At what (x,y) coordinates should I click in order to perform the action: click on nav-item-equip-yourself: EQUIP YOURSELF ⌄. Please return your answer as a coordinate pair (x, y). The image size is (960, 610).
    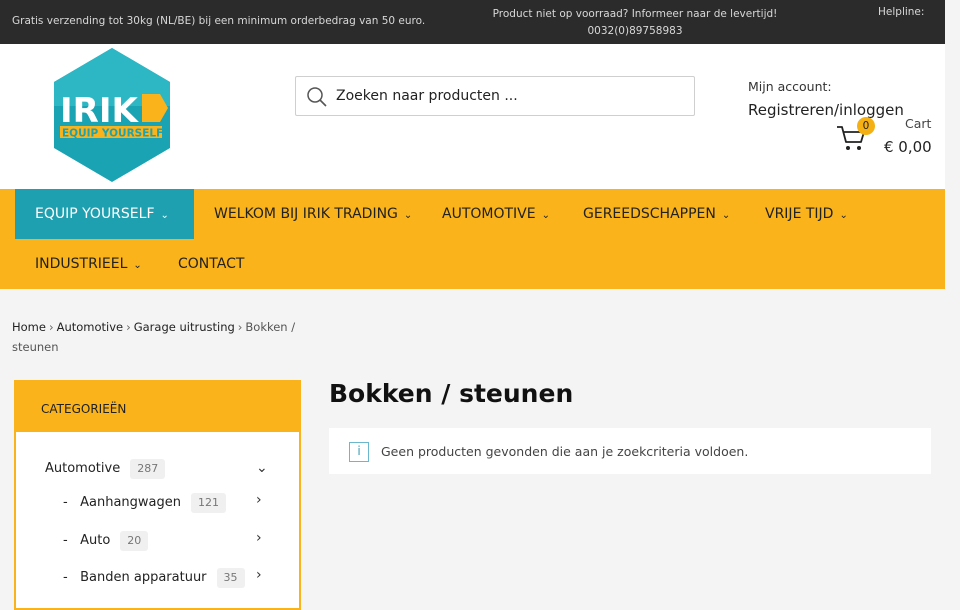
    Looking at the image, I should click on (104, 214).